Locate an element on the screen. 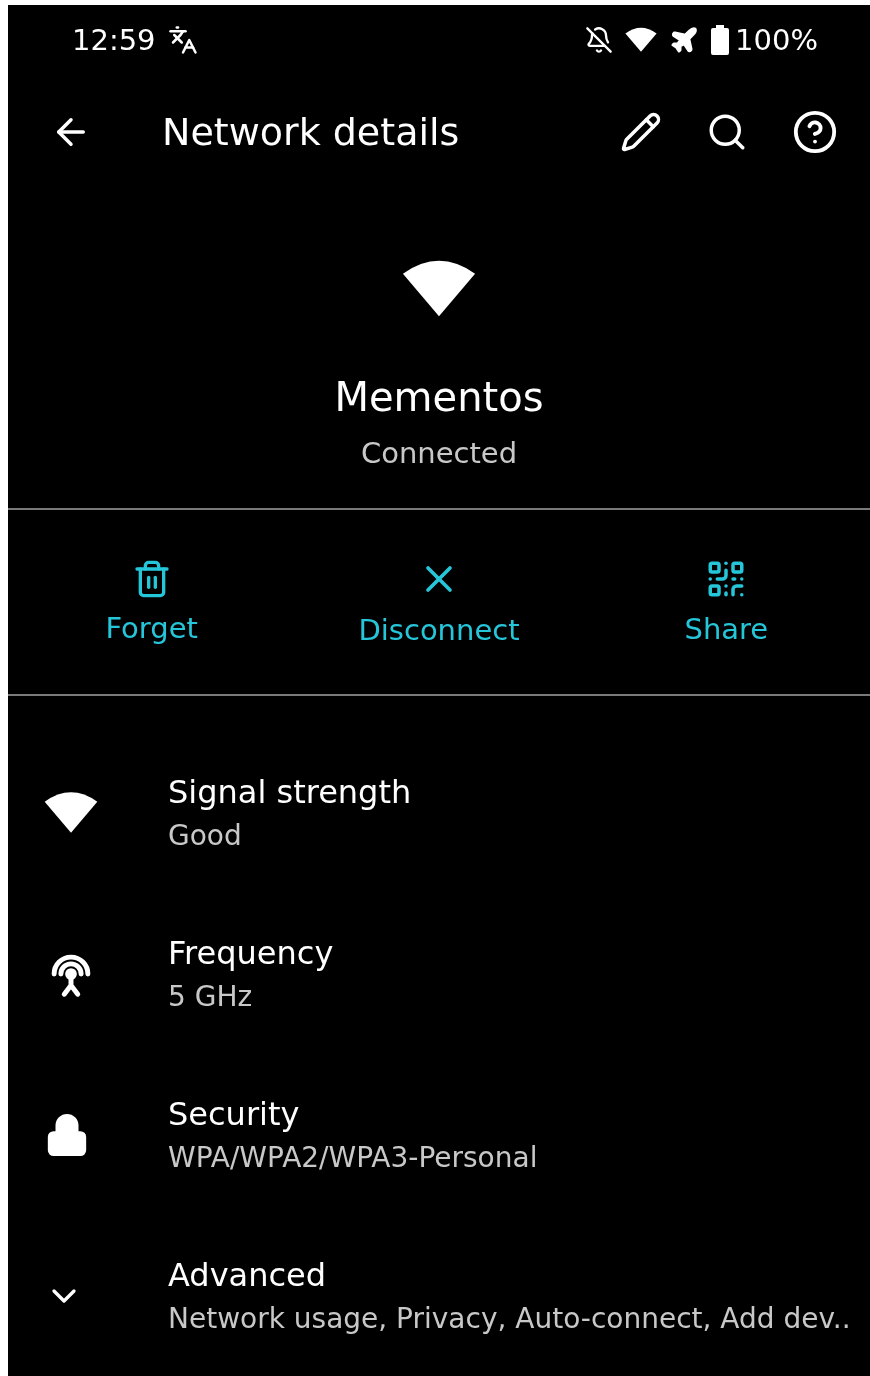 This screenshot has height=1376, width=870. battery-icon is located at coordinates (720, 39).